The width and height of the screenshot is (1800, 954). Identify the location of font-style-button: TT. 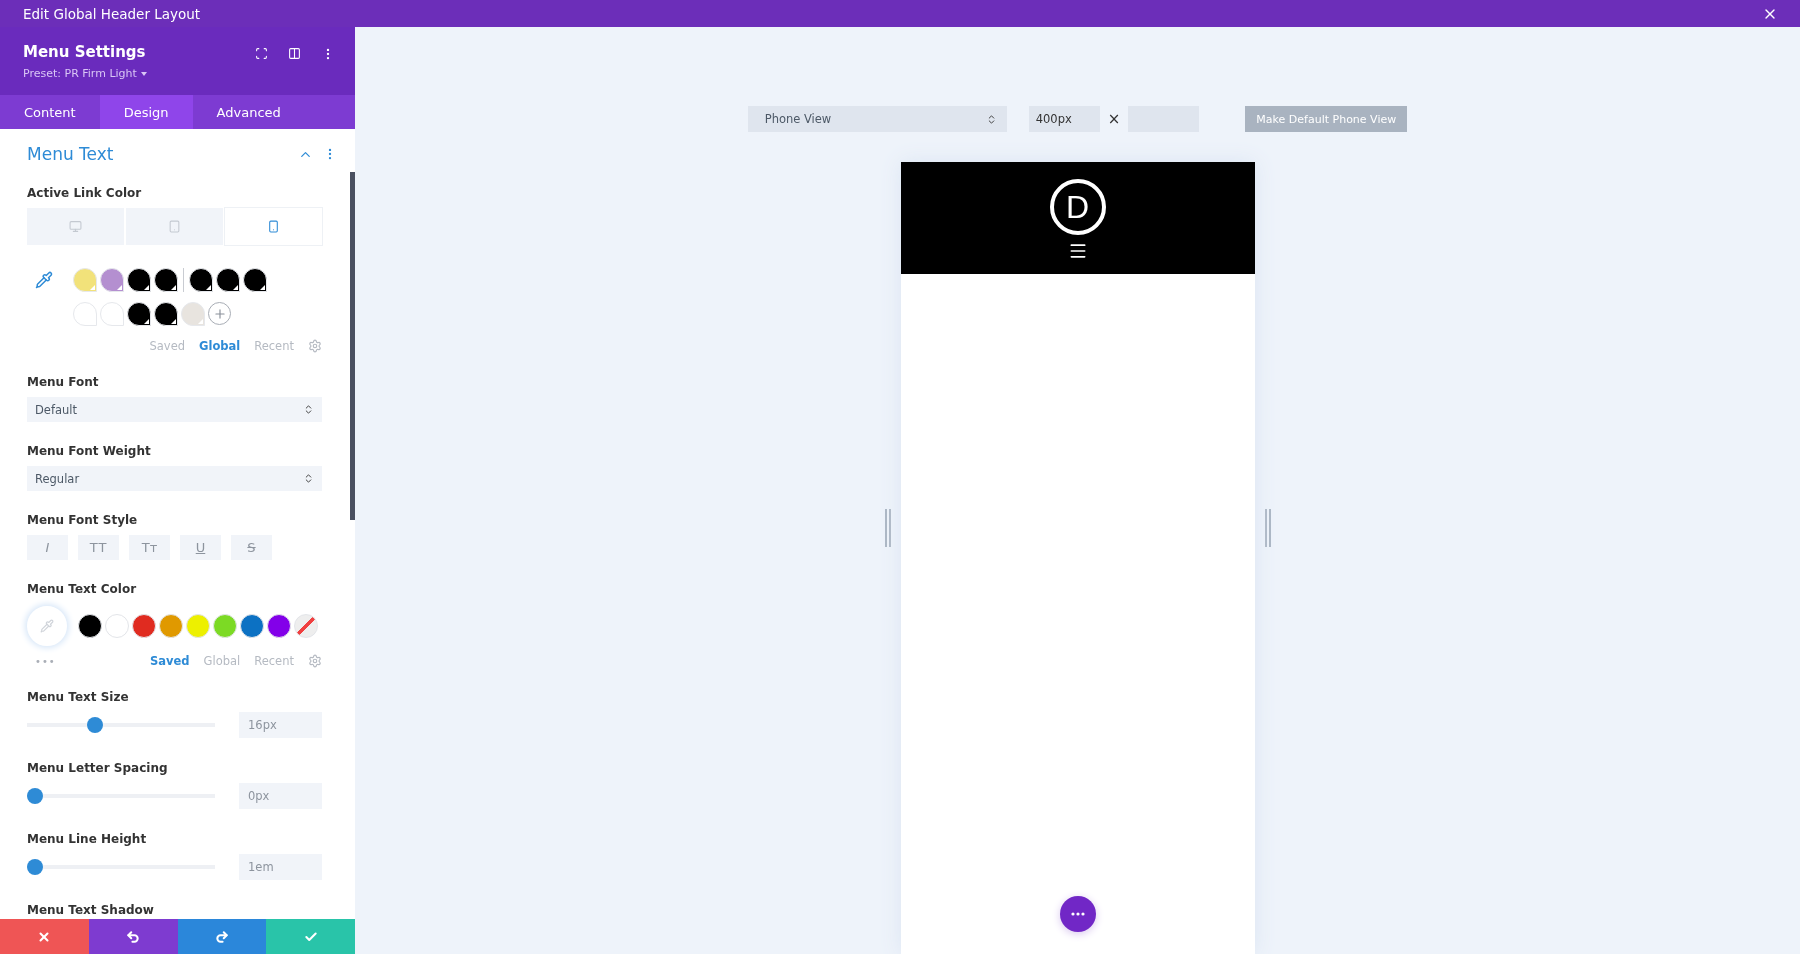
(98, 547).